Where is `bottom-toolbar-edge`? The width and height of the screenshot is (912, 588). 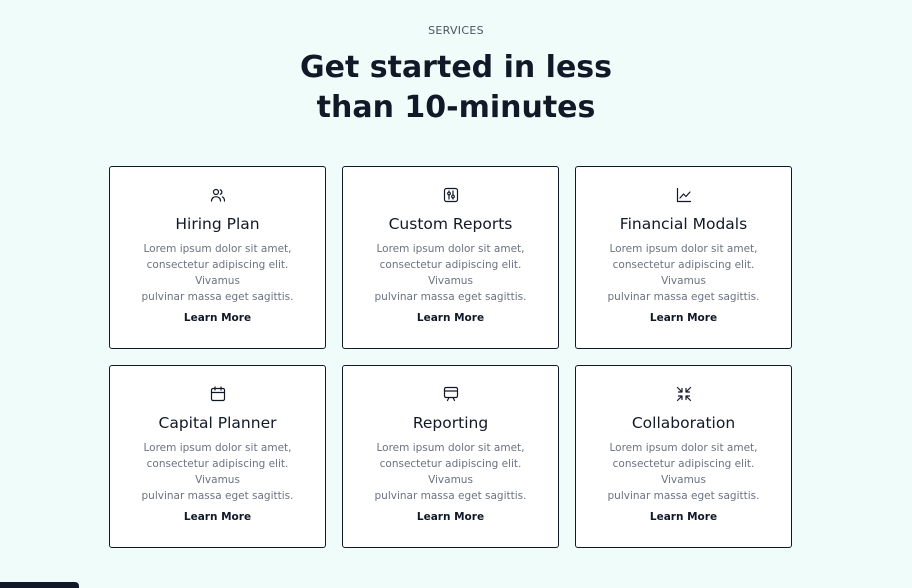 bottom-toolbar-edge is located at coordinates (39, 585).